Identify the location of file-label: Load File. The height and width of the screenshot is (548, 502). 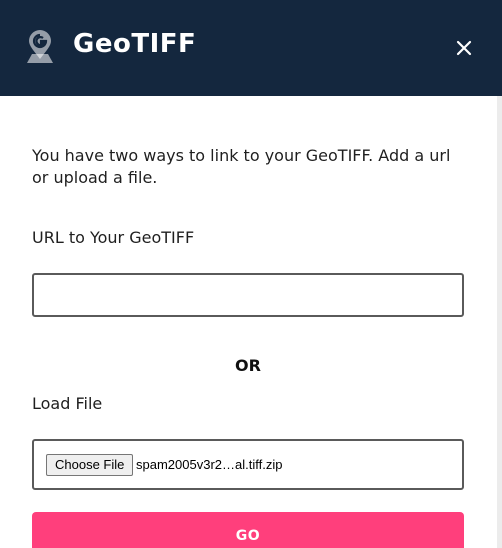
(67, 403).